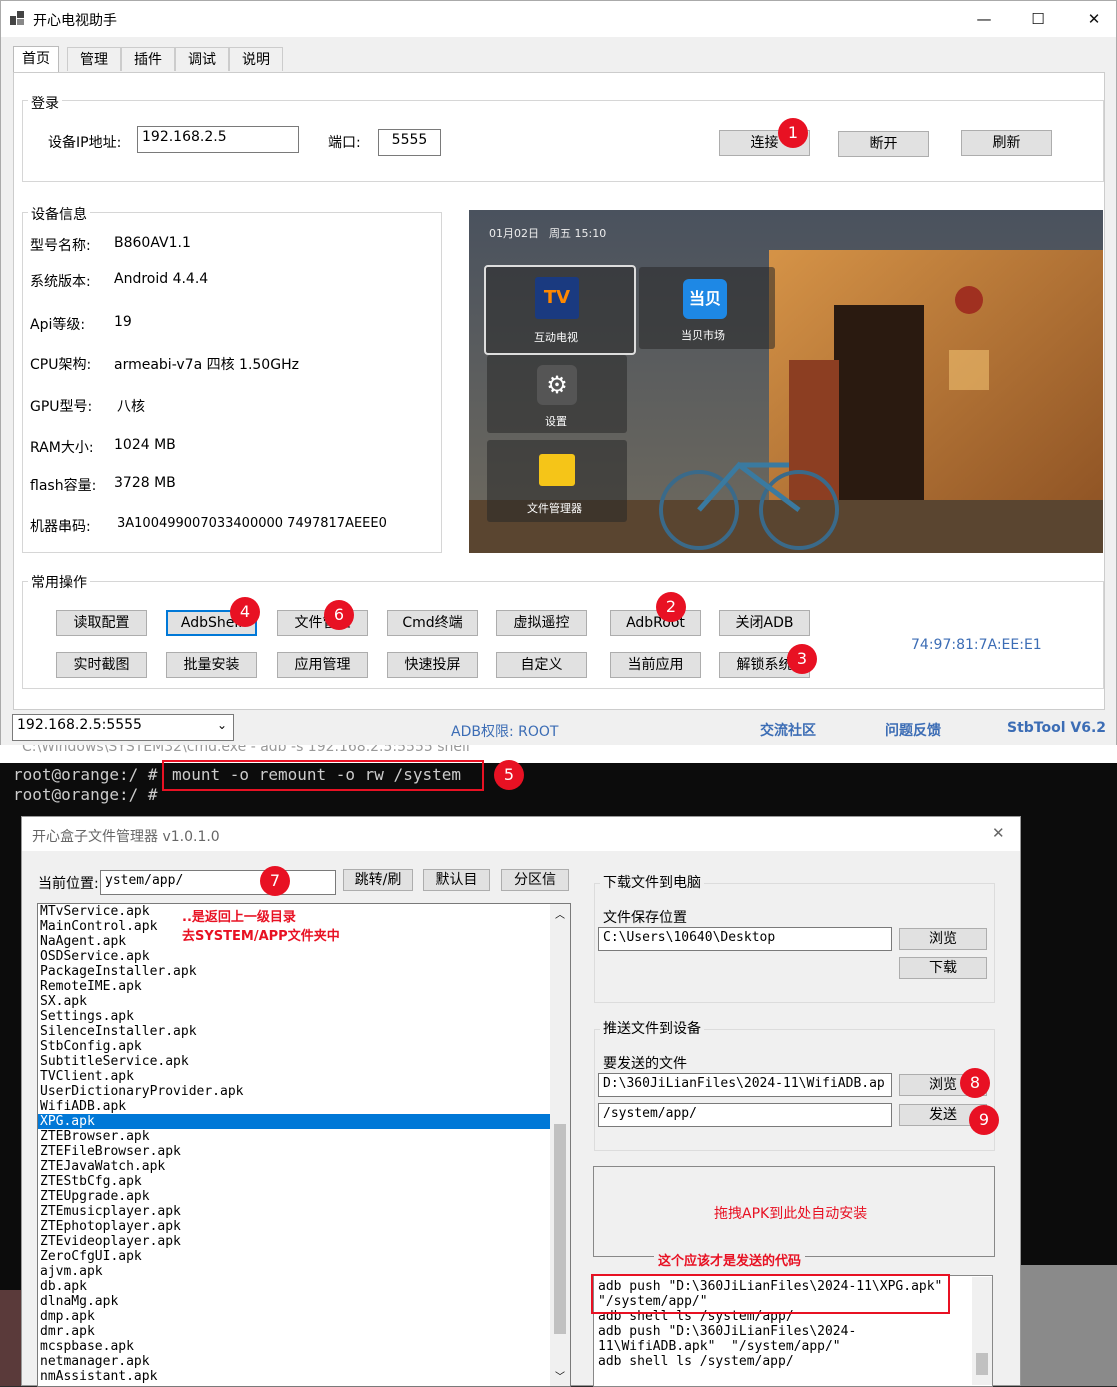  Describe the element at coordinates (913, 730) in the screenshot. I see `feedback-link: 问题反馈` at that location.